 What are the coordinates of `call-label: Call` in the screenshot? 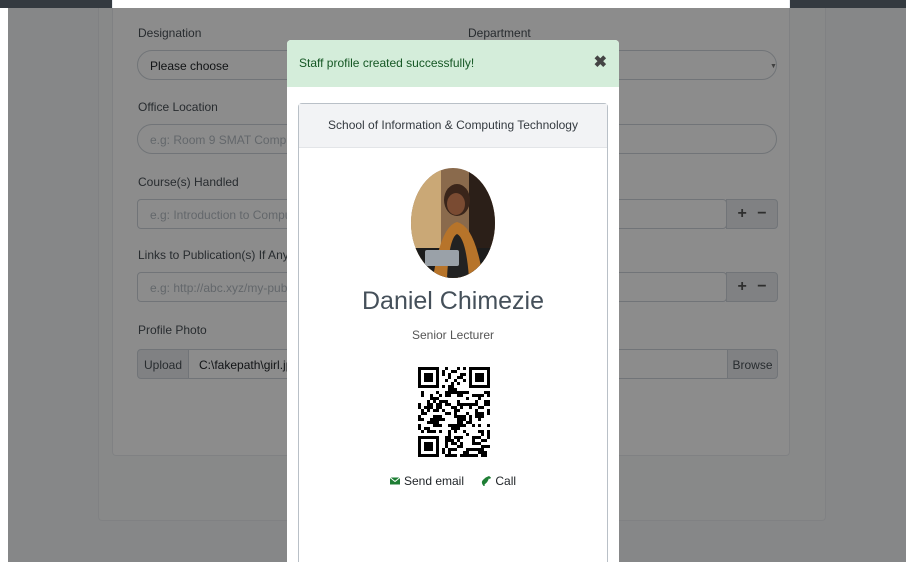 It's located at (506, 481).